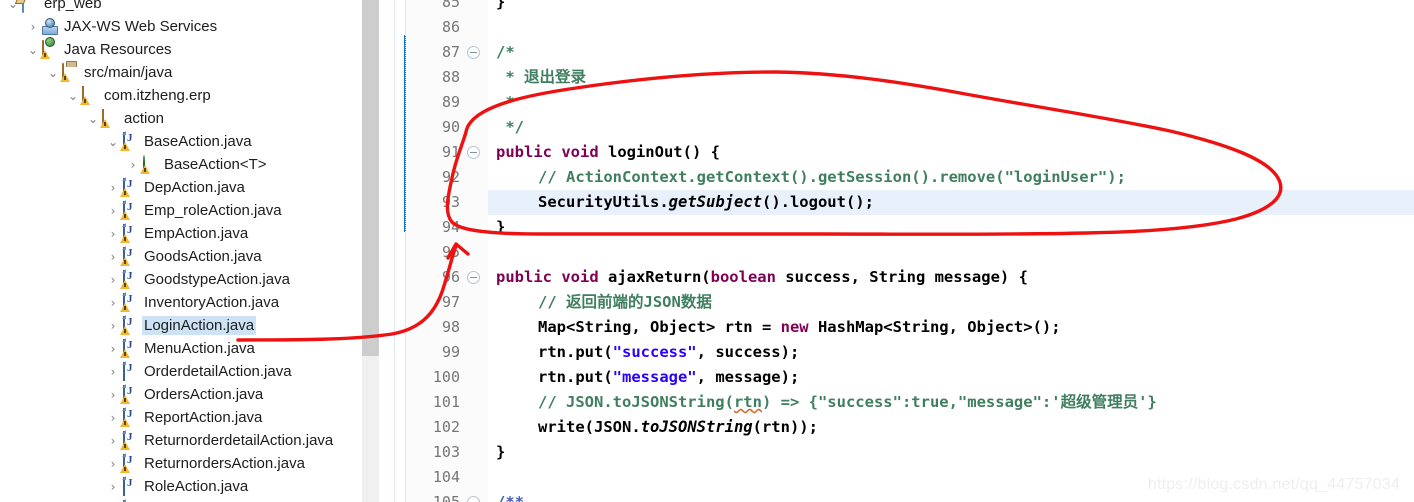 The image size is (1414, 502). What do you see at coordinates (450, 52) in the screenshot?
I see `line-number: 87` at bounding box center [450, 52].